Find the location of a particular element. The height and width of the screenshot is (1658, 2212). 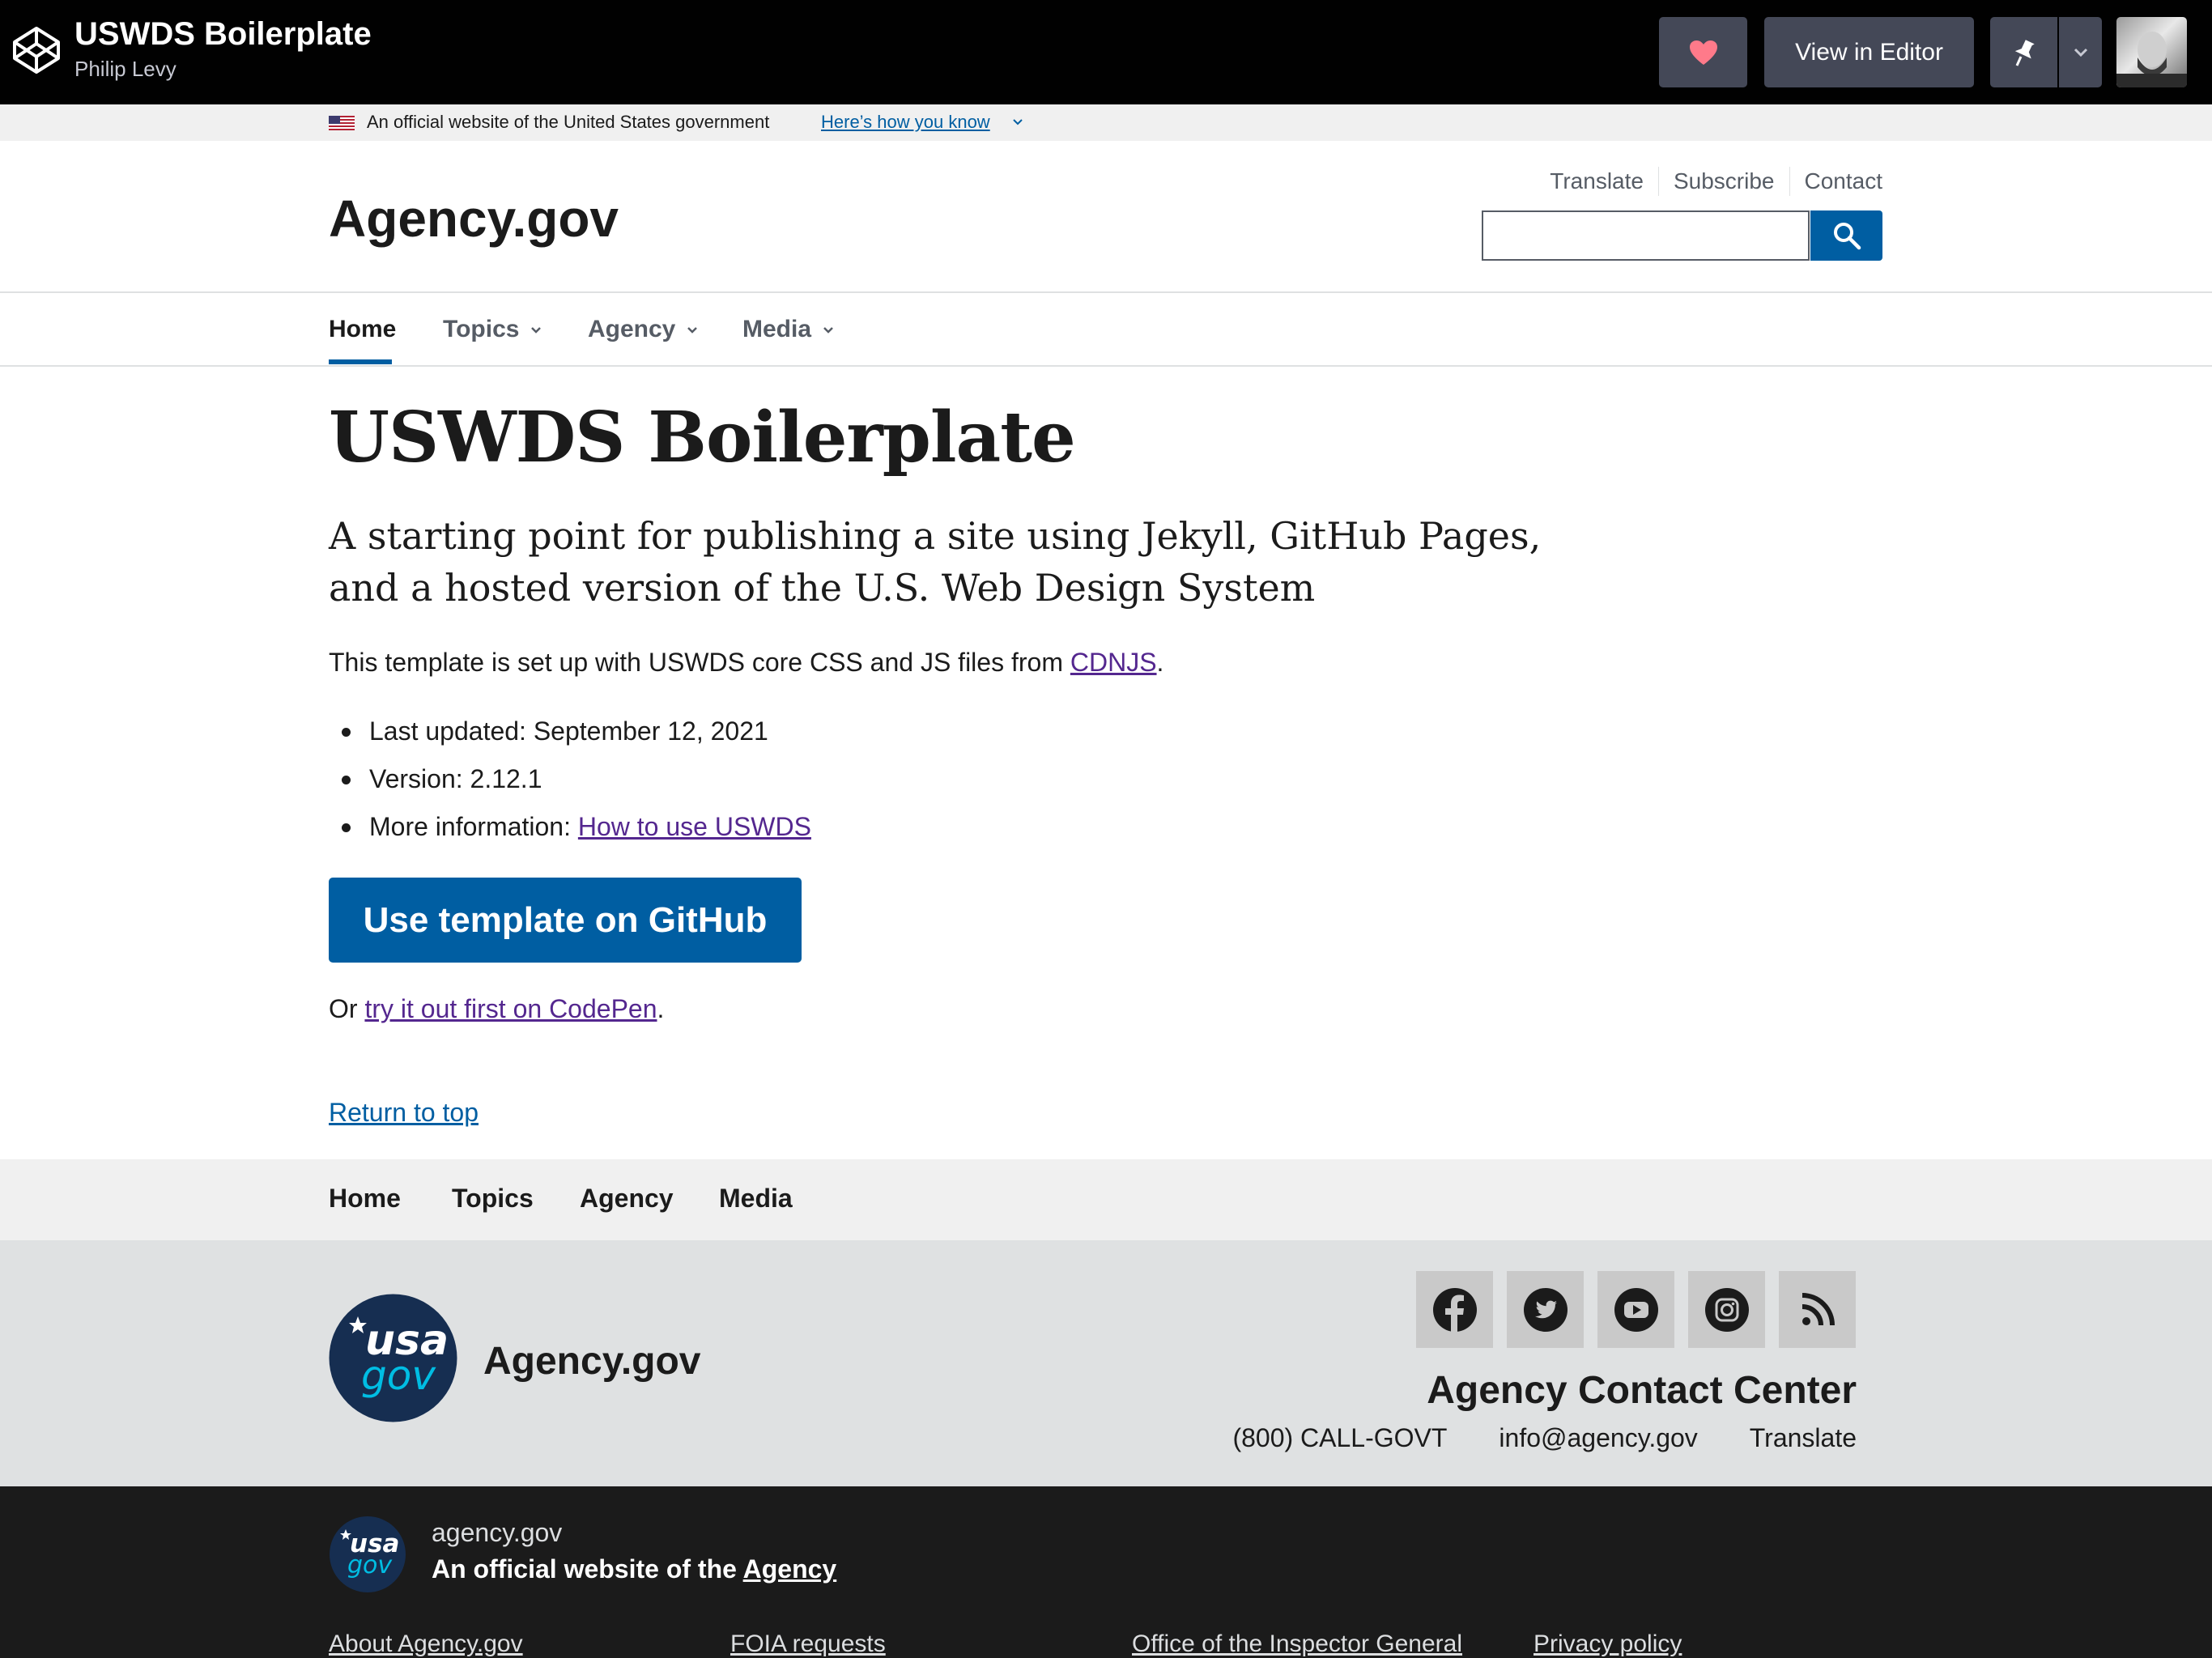

pin-button is located at coordinates (2024, 52).